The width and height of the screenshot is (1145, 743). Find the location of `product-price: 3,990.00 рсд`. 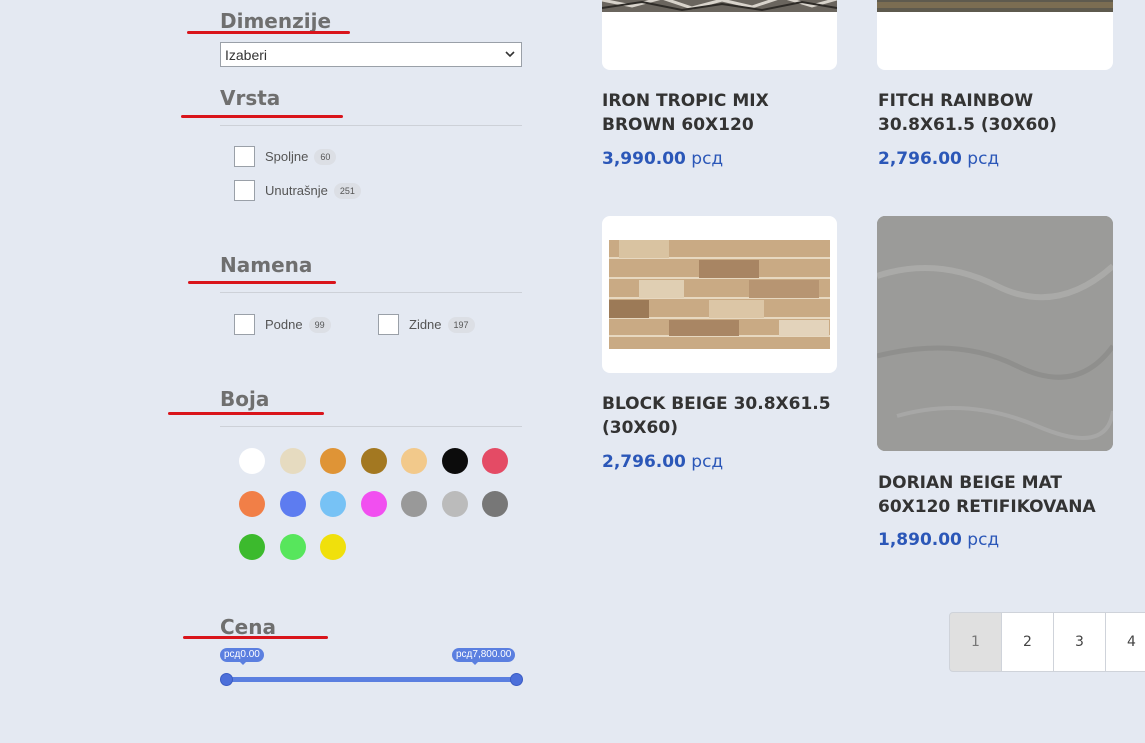

product-price: 3,990.00 рсд is located at coordinates (662, 159).